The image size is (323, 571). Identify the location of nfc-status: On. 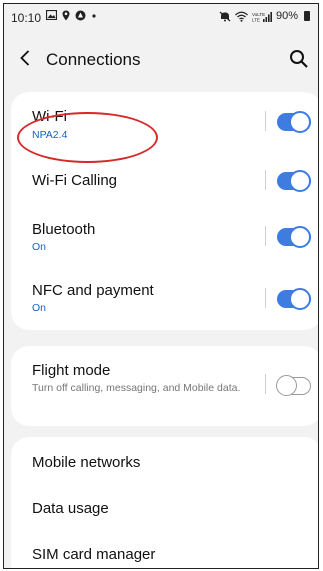
(39, 308).